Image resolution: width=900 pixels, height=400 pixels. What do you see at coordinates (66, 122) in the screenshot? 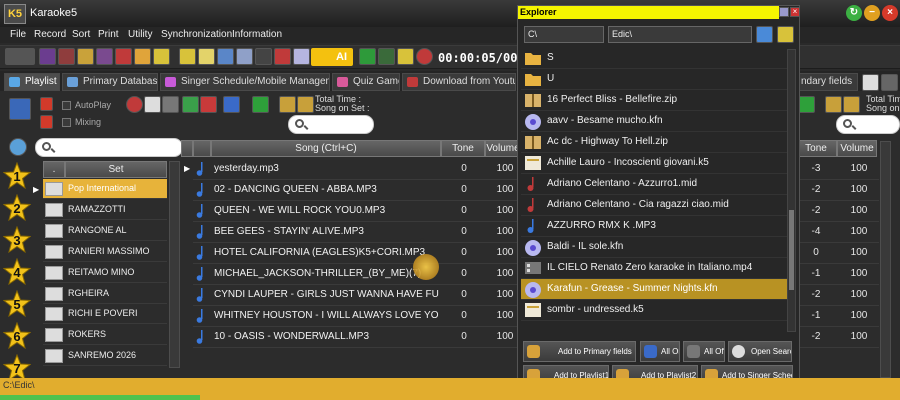
I see `mixing-checkbox` at bounding box center [66, 122].